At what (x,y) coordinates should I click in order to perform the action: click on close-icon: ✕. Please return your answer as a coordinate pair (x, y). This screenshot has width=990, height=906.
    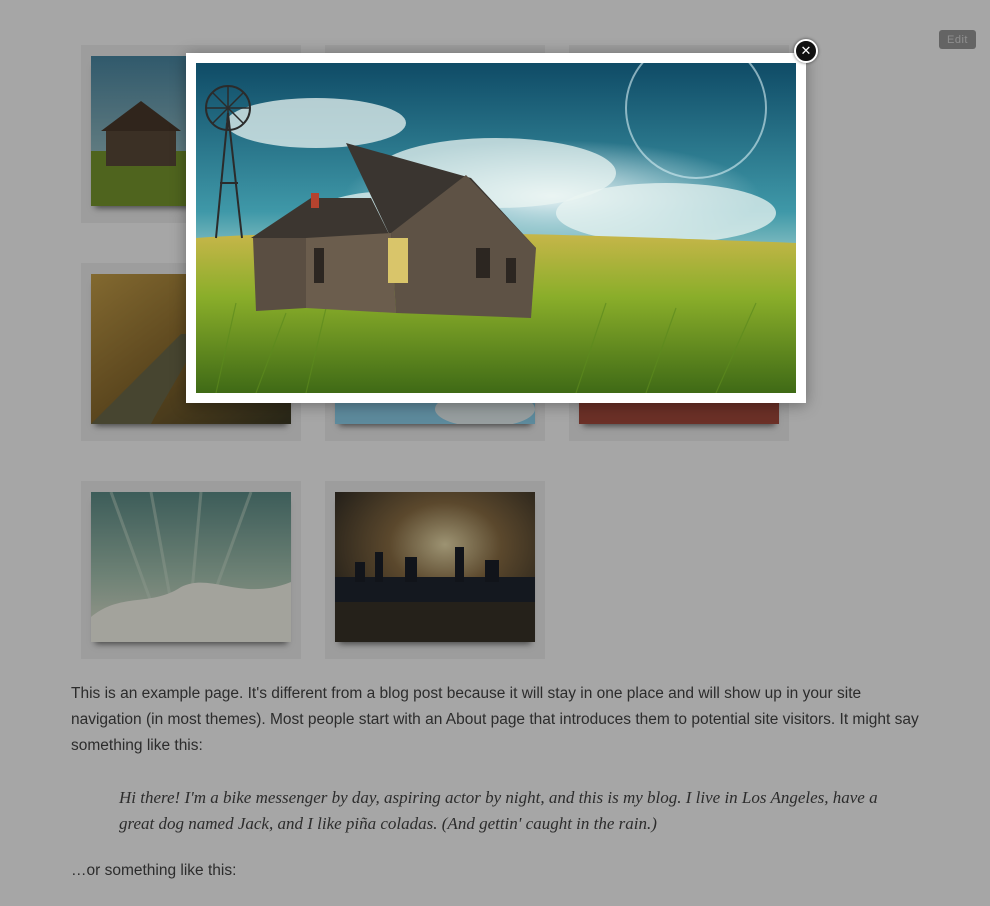
    Looking at the image, I should click on (806, 51).